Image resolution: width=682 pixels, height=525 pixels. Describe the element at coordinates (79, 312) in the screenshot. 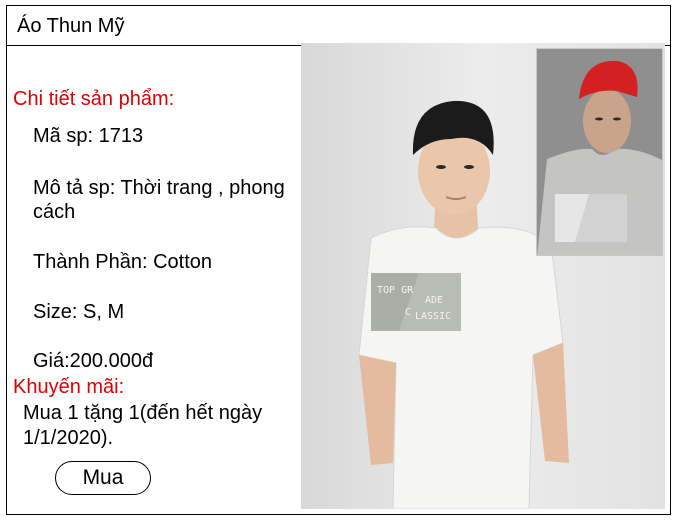

I see `product-size: Size: S, M` at that location.